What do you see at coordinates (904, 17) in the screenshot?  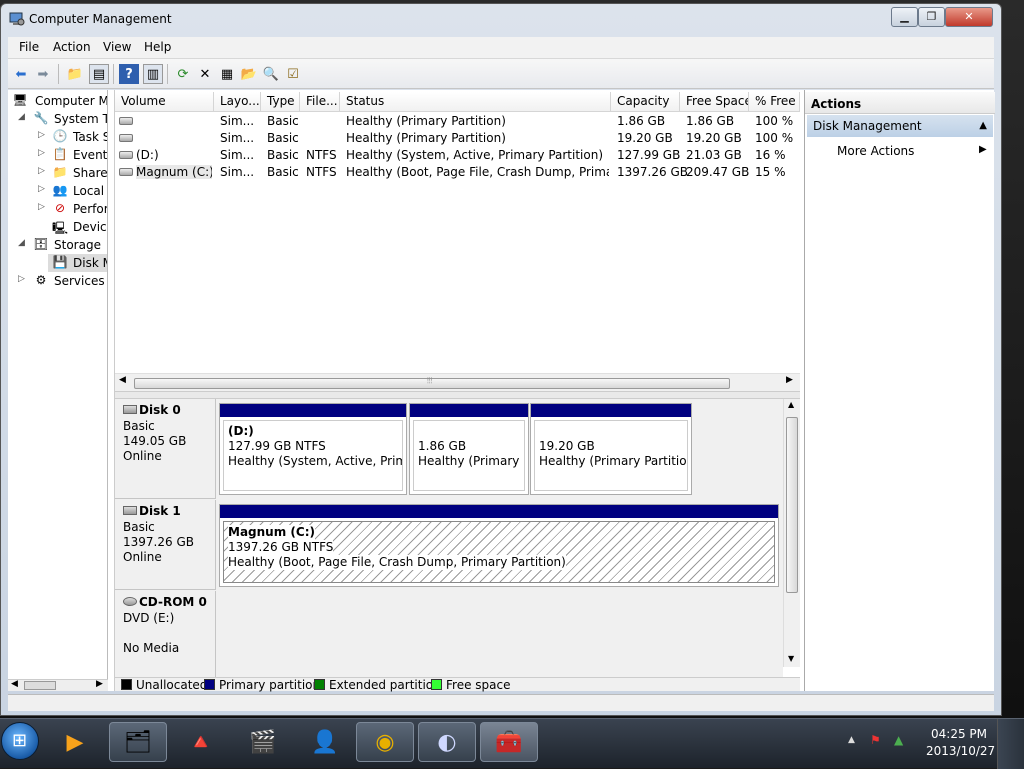 I see `minimize-button: ▁` at bounding box center [904, 17].